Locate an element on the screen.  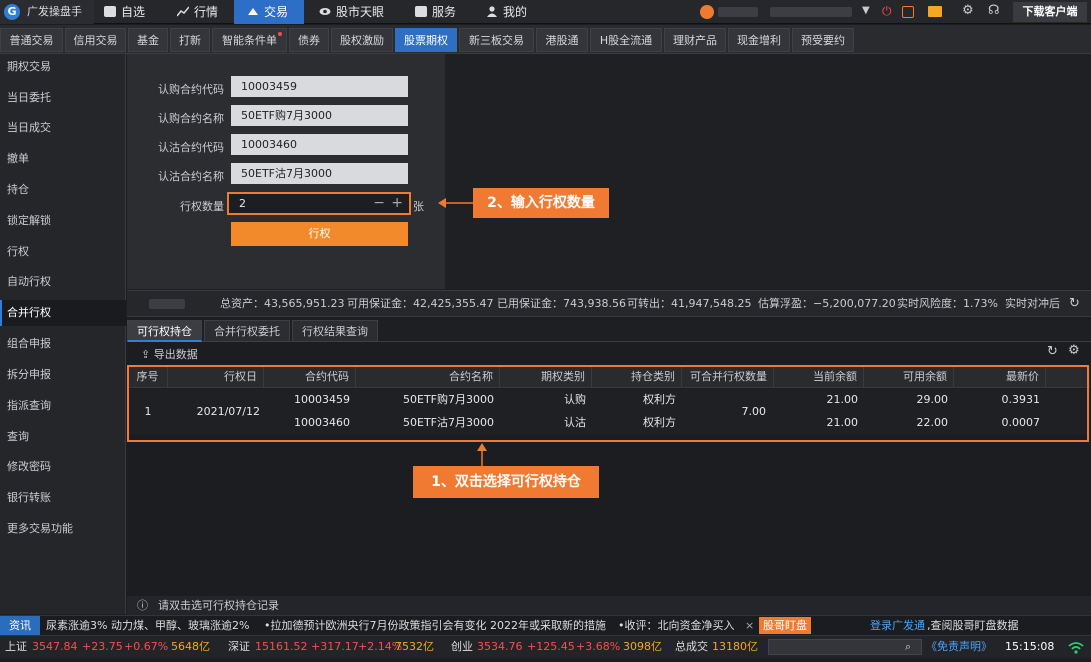
status-bar: ⓘ 请双击选可行权持仓记录 is located at coordinates (609, 605).